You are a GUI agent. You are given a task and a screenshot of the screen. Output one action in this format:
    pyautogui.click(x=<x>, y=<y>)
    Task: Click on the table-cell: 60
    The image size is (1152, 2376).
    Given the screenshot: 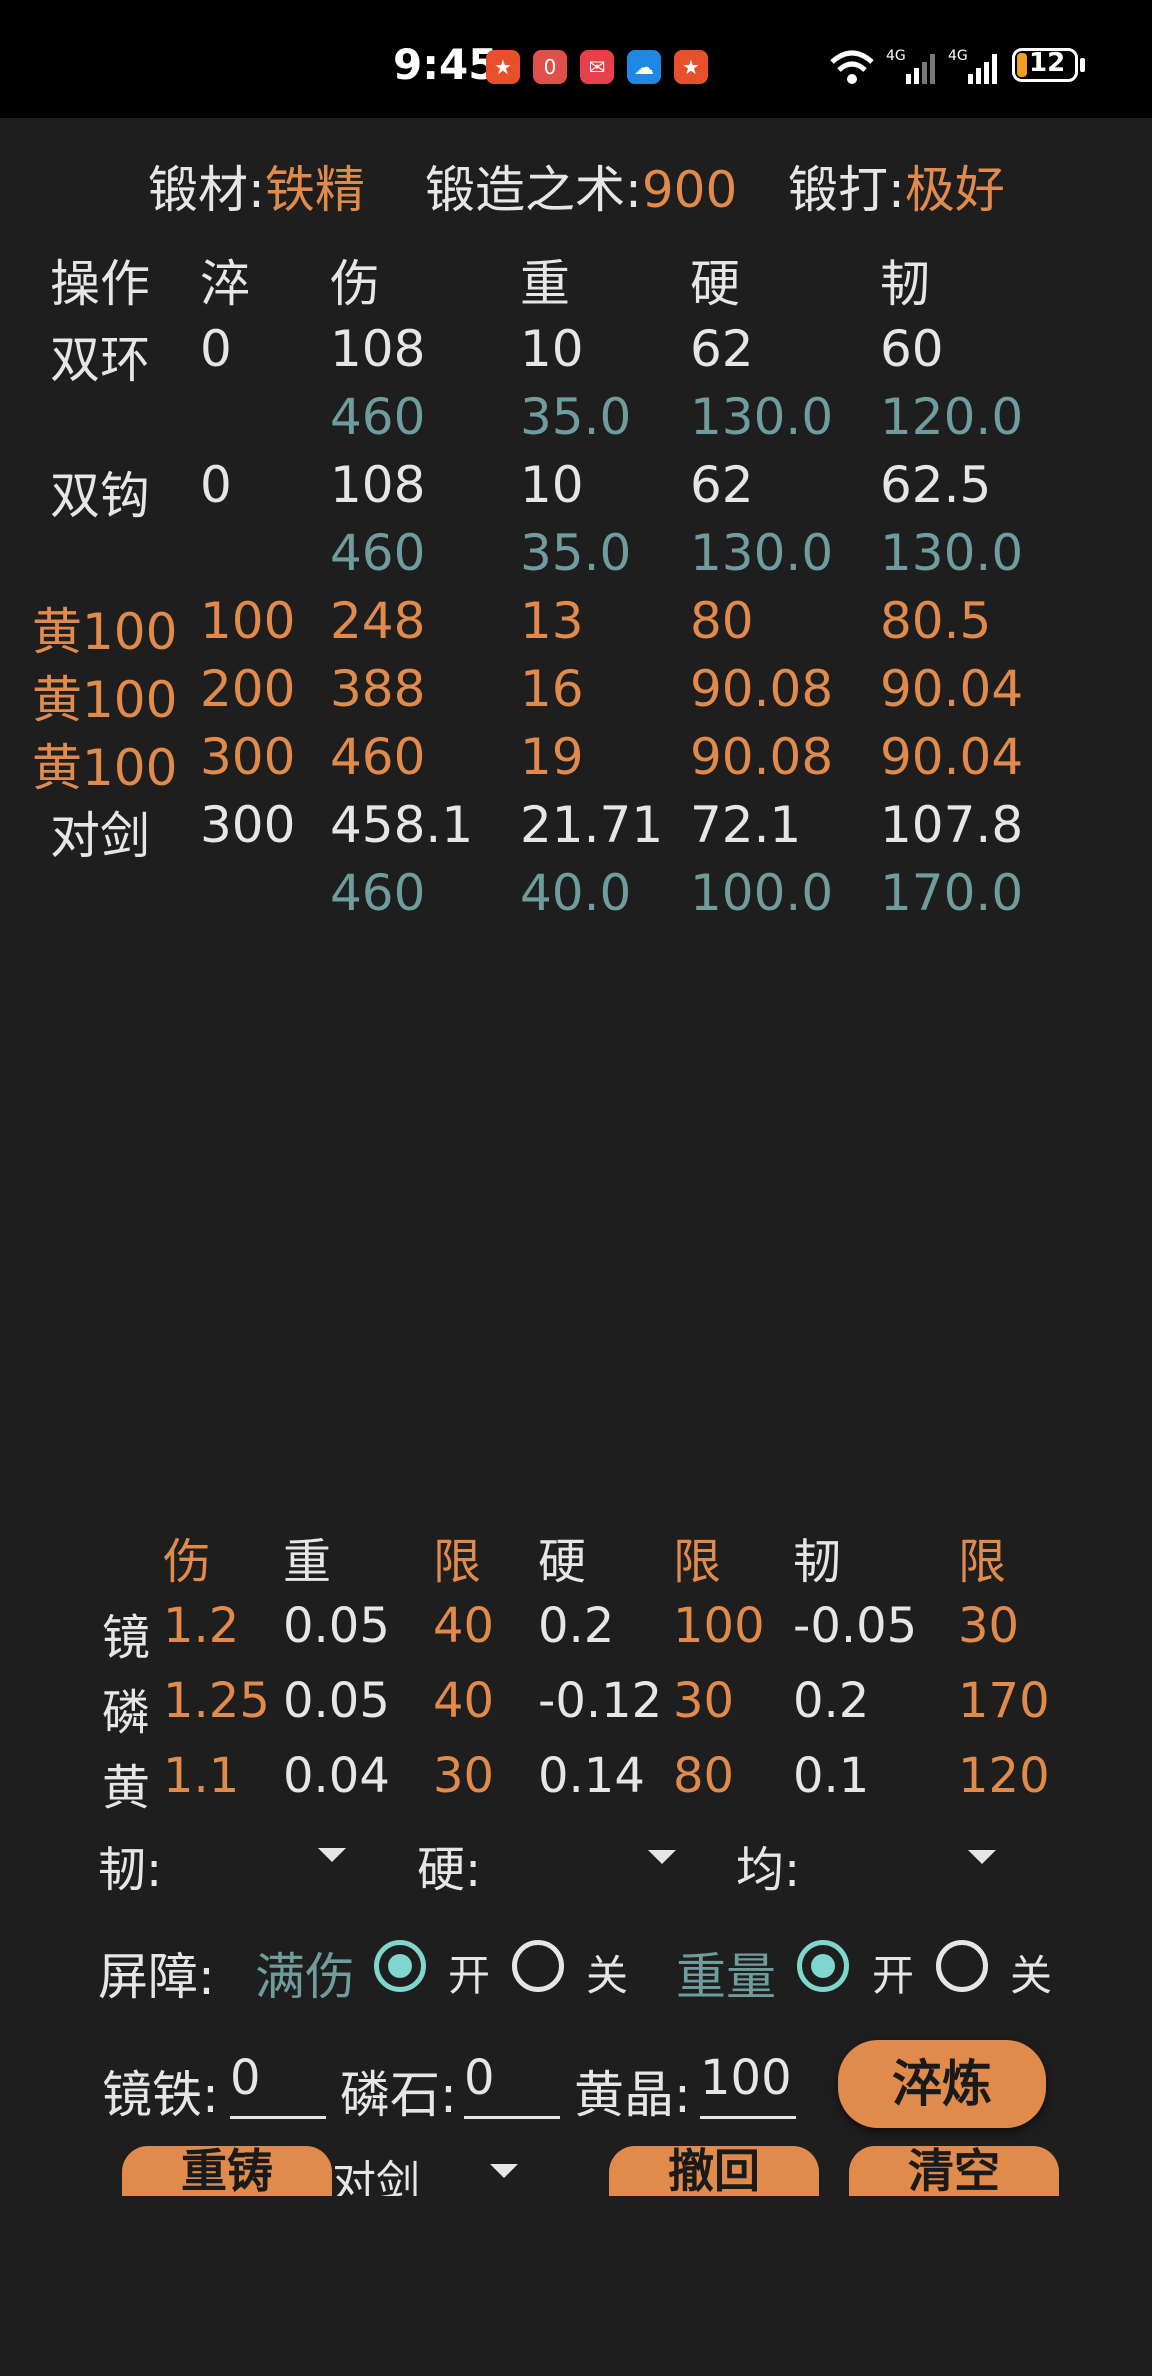 What is the action you would take?
    pyautogui.click(x=912, y=349)
    